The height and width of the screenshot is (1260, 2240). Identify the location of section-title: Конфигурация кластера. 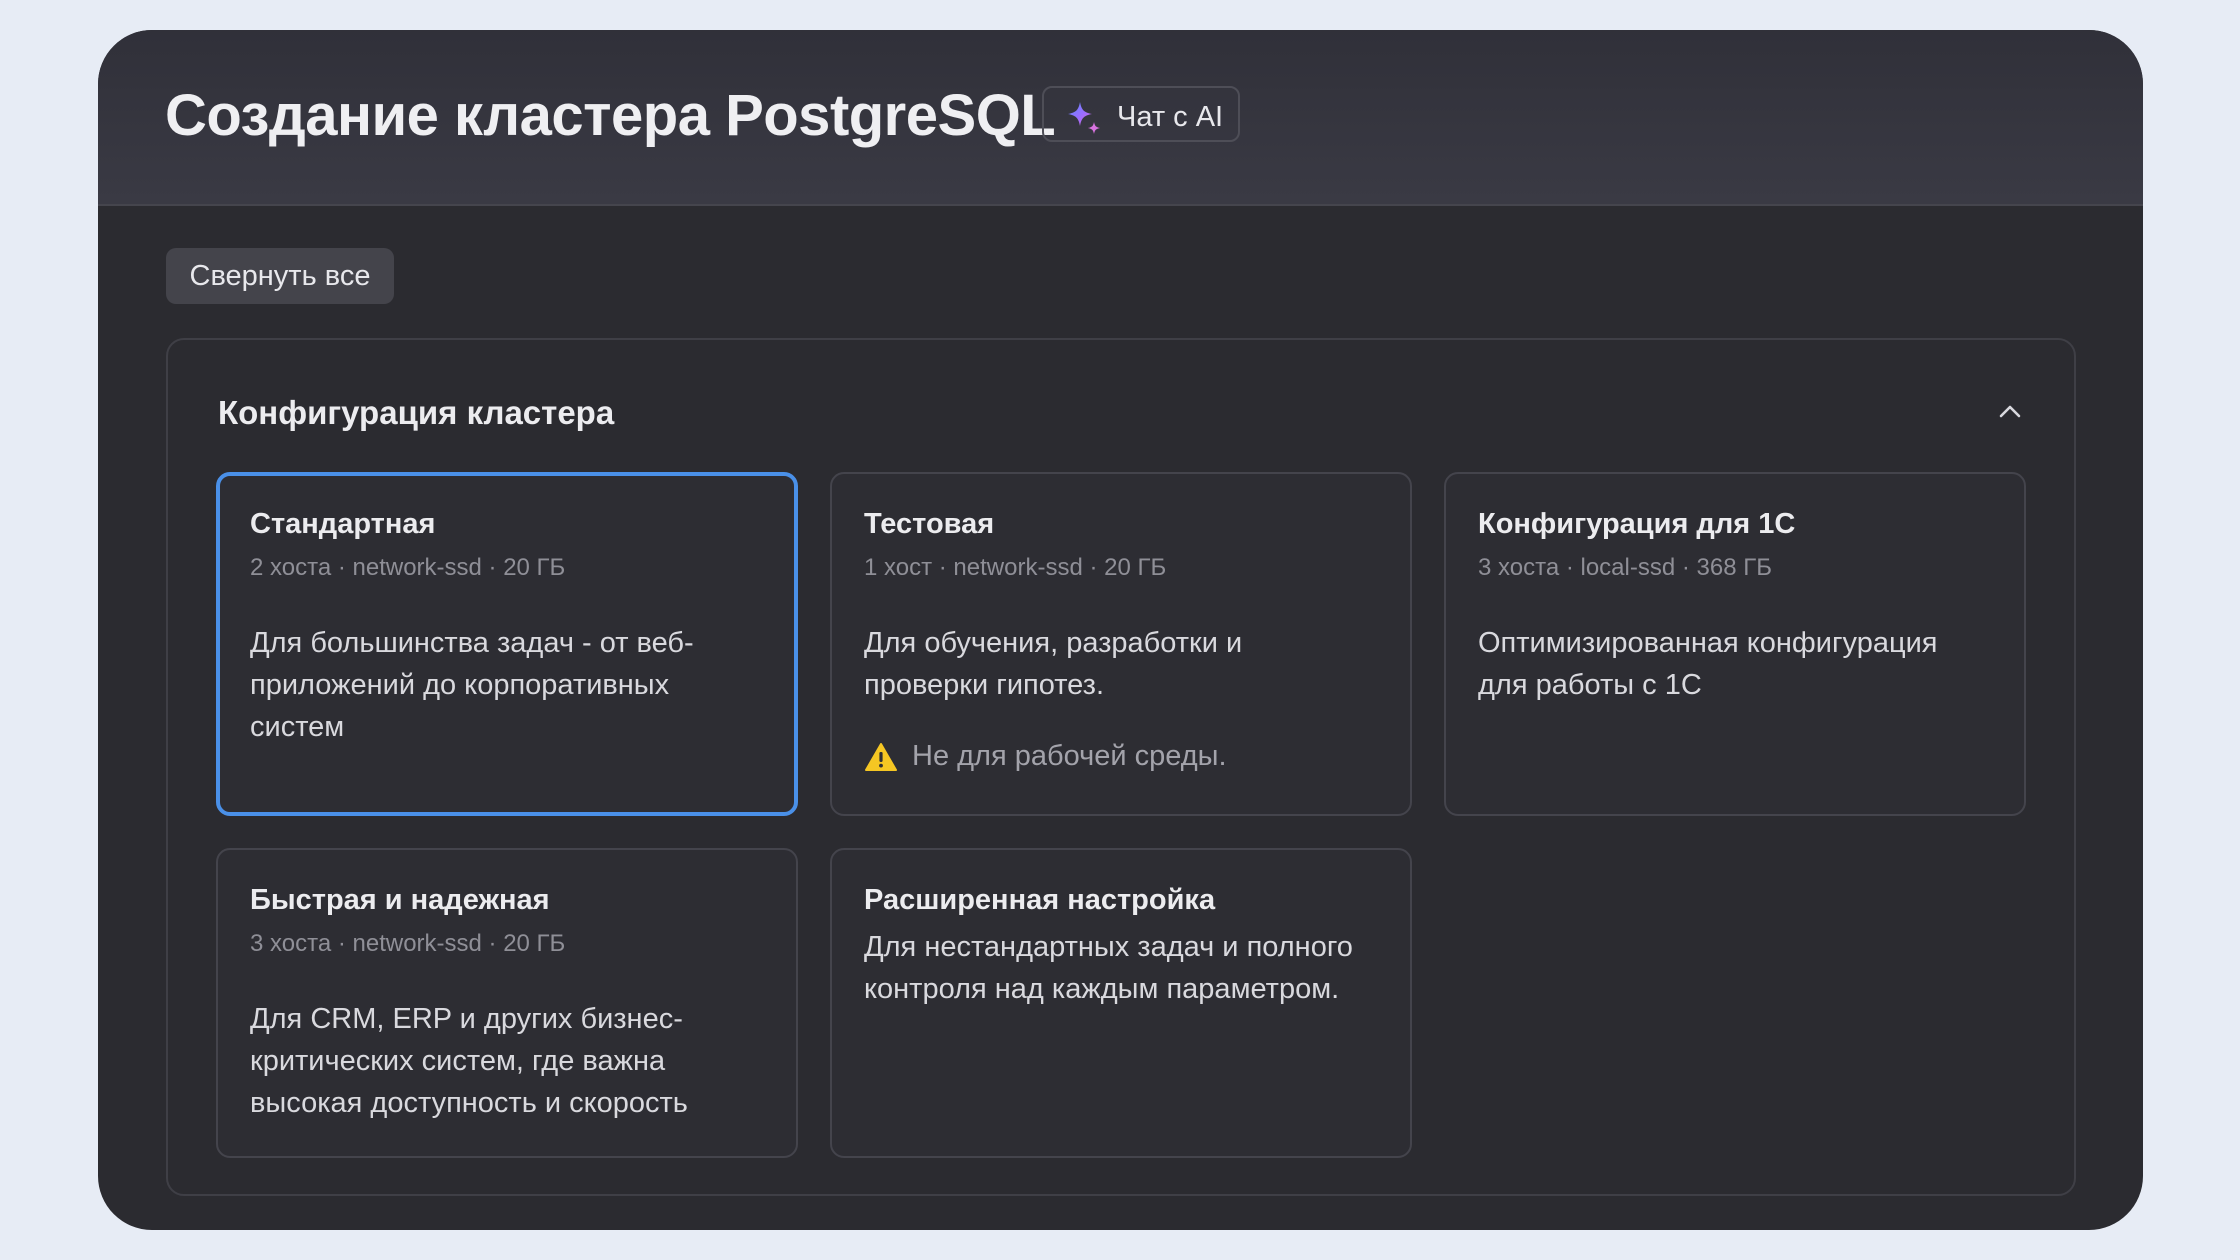
(416, 412).